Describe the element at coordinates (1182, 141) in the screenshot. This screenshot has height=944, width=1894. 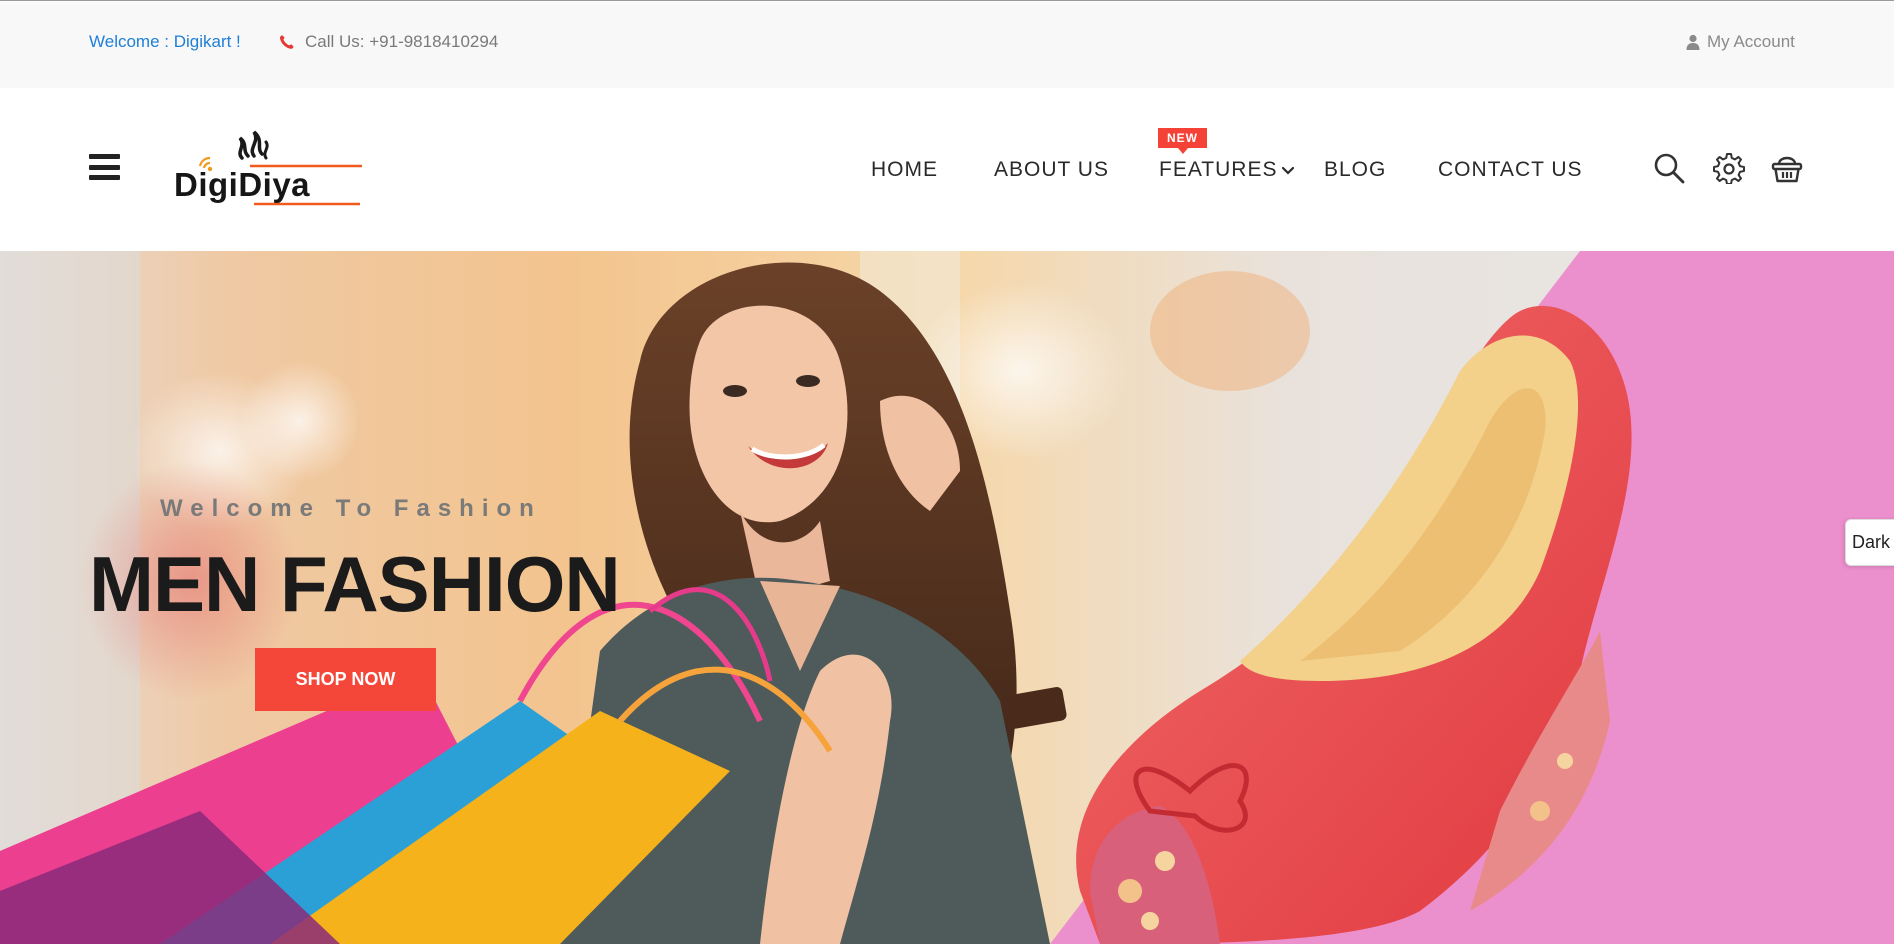
I see `new-badge: NEW` at that location.